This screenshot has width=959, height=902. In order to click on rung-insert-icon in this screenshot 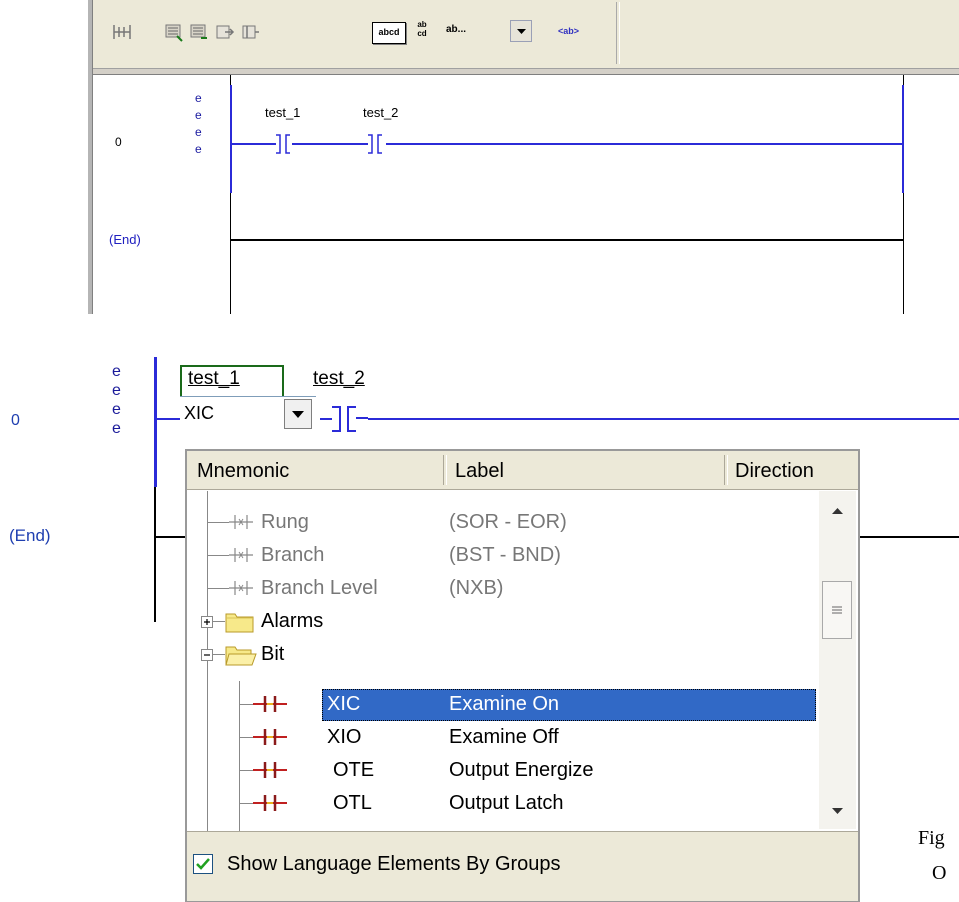, I will do `click(122, 32)`.